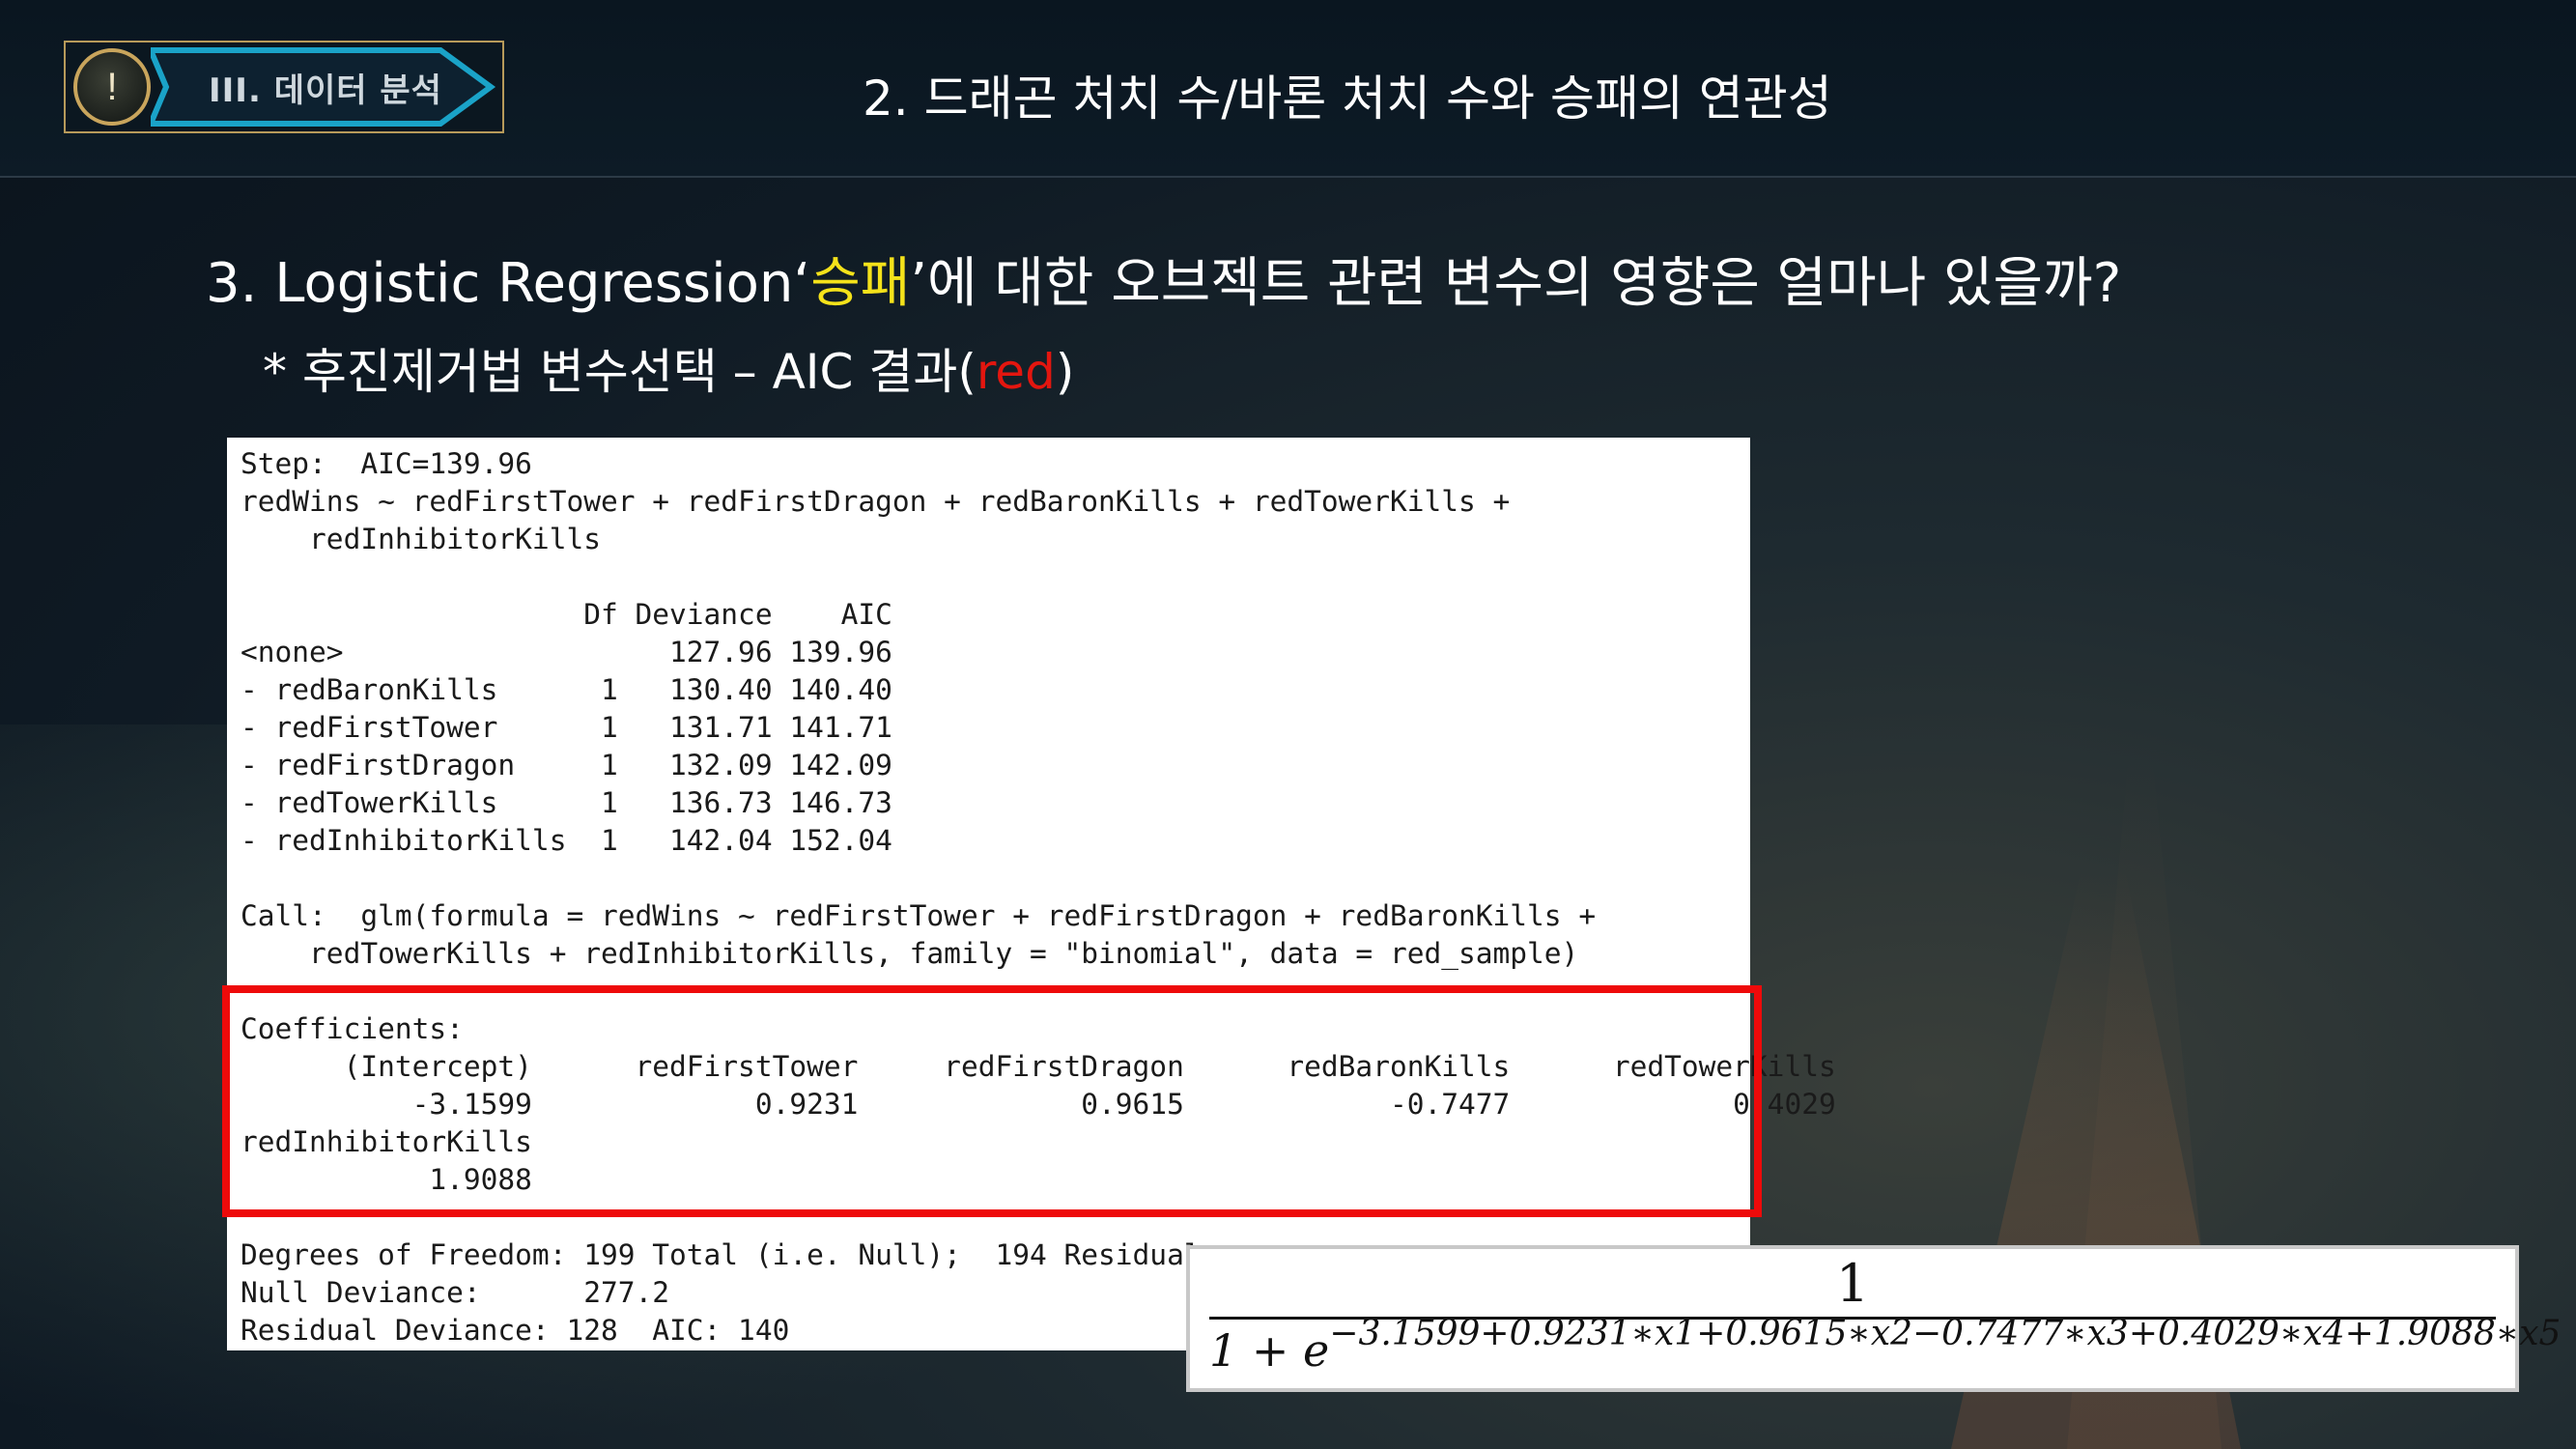 Image resolution: width=2576 pixels, height=1449 pixels. Describe the element at coordinates (1016, 372) in the screenshot. I see `subheading-highlight: red` at that location.